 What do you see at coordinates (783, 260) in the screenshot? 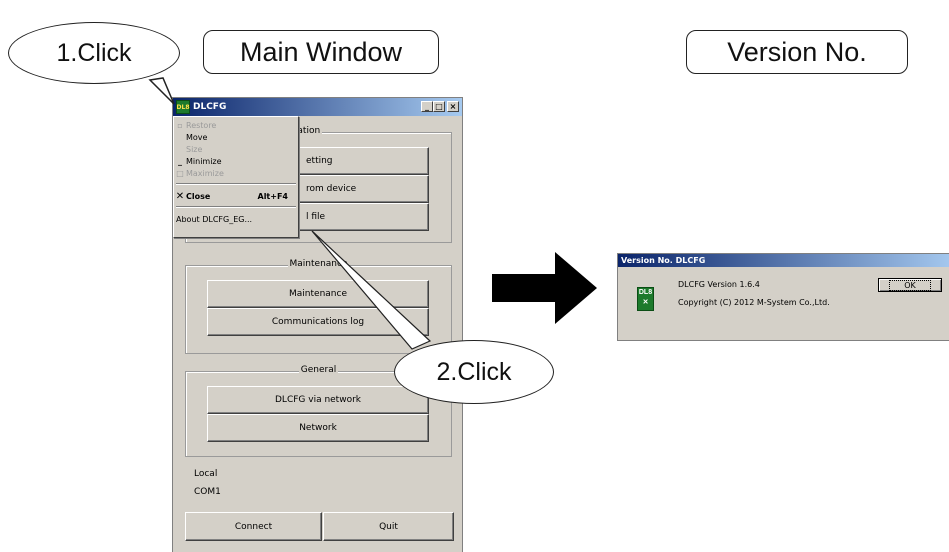
I see `version-dialog-titlebar: Version No. DLCFG` at bounding box center [783, 260].